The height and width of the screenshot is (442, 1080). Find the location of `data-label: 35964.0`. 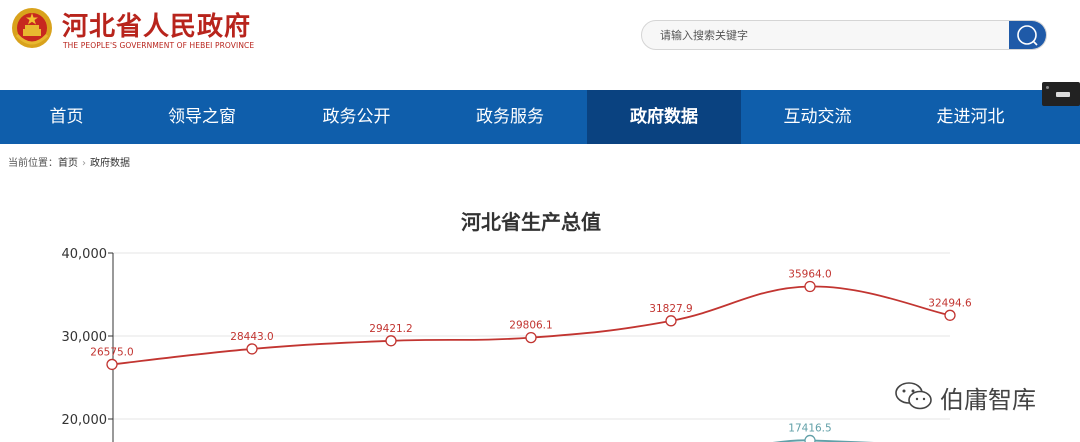

data-label: 35964.0 is located at coordinates (809, 274).